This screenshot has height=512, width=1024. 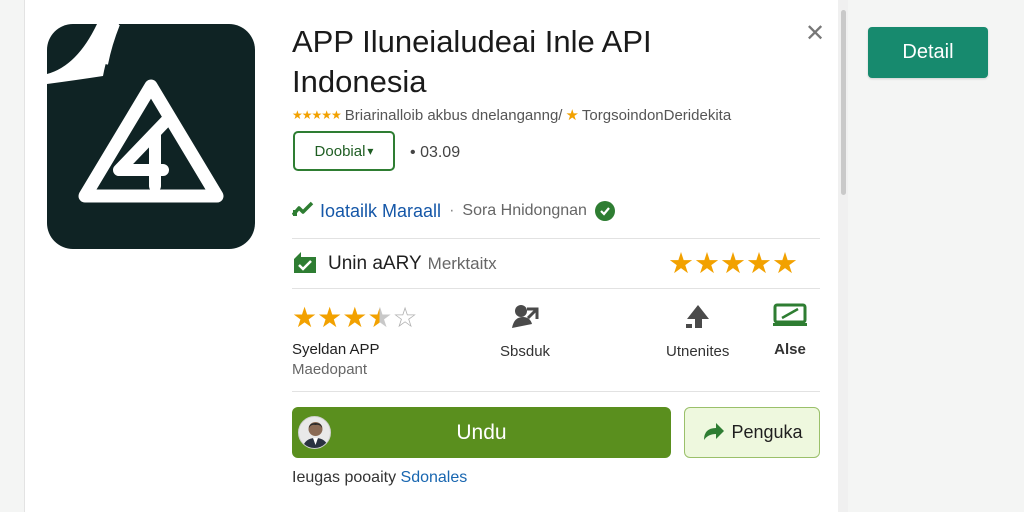 I want to click on detail-label: Detail, so click(x=928, y=52).